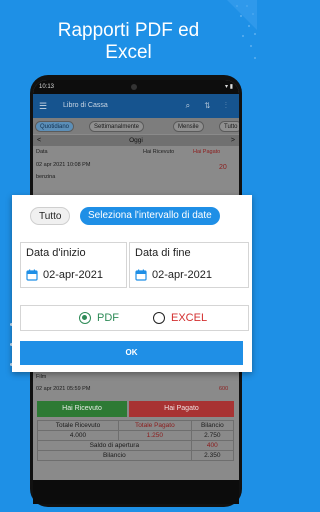  I want to click on next-day-button: >, so click(233, 140).